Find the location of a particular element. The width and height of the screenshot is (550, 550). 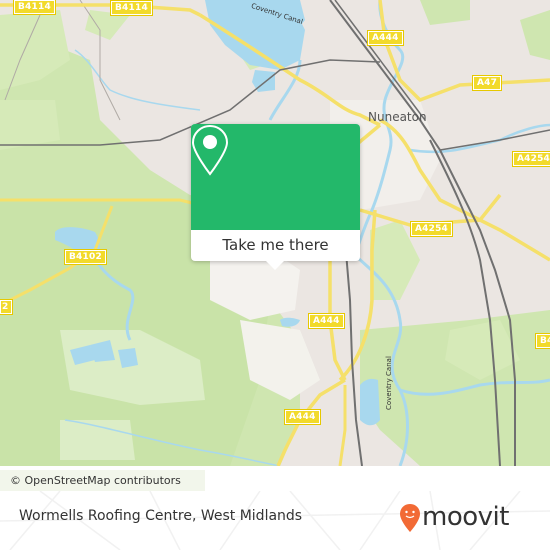

place-label-nuneaton: Nuneaton is located at coordinates (397, 117).